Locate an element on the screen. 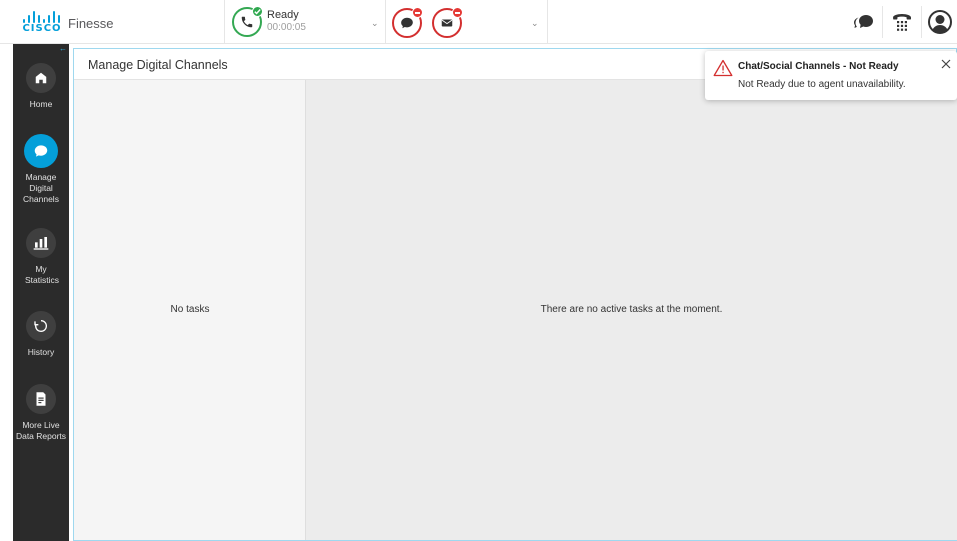 Image resolution: width=957 pixels, height=541 pixels. chat-bubble-icon is located at coordinates (863, 22).